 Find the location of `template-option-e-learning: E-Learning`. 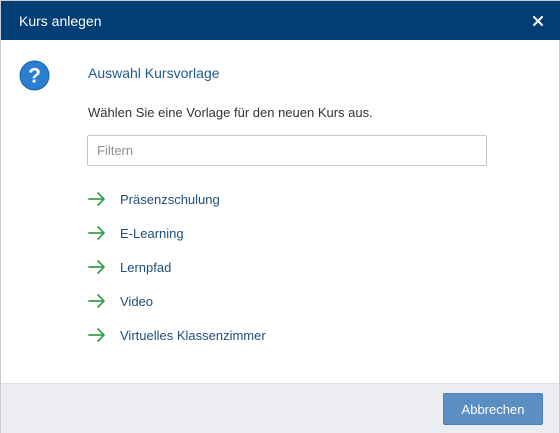

template-option-e-learning: E-Learning is located at coordinates (177, 233).